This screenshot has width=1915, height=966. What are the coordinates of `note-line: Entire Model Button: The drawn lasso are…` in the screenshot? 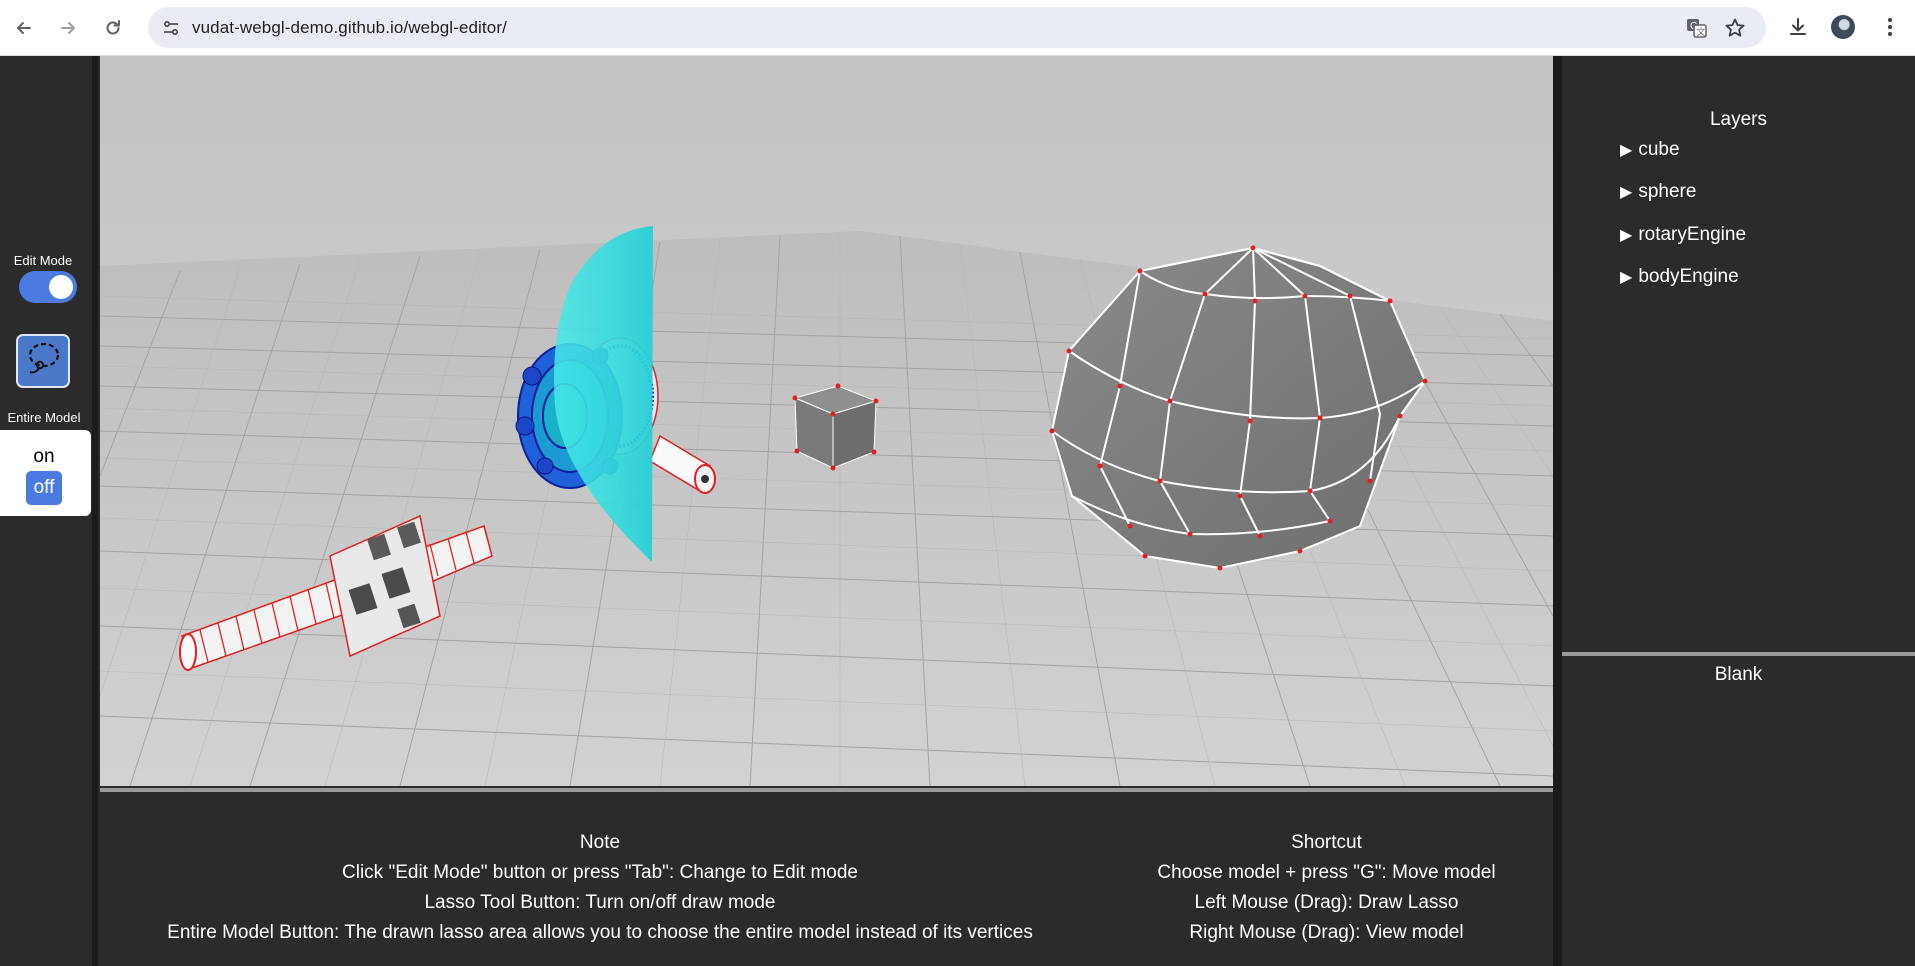 It's located at (600, 932).